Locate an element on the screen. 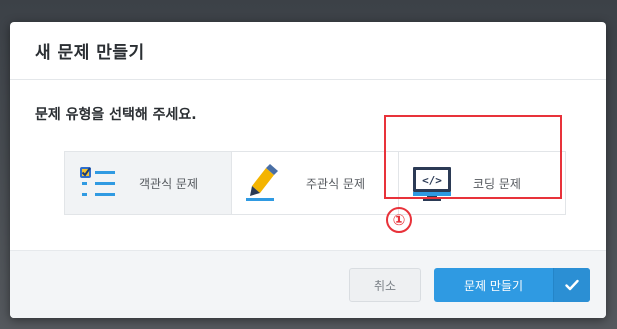 The width and height of the screenshot is (617, 329). create-question-button: 문제 만들기 is located at coordinates (512, 285).